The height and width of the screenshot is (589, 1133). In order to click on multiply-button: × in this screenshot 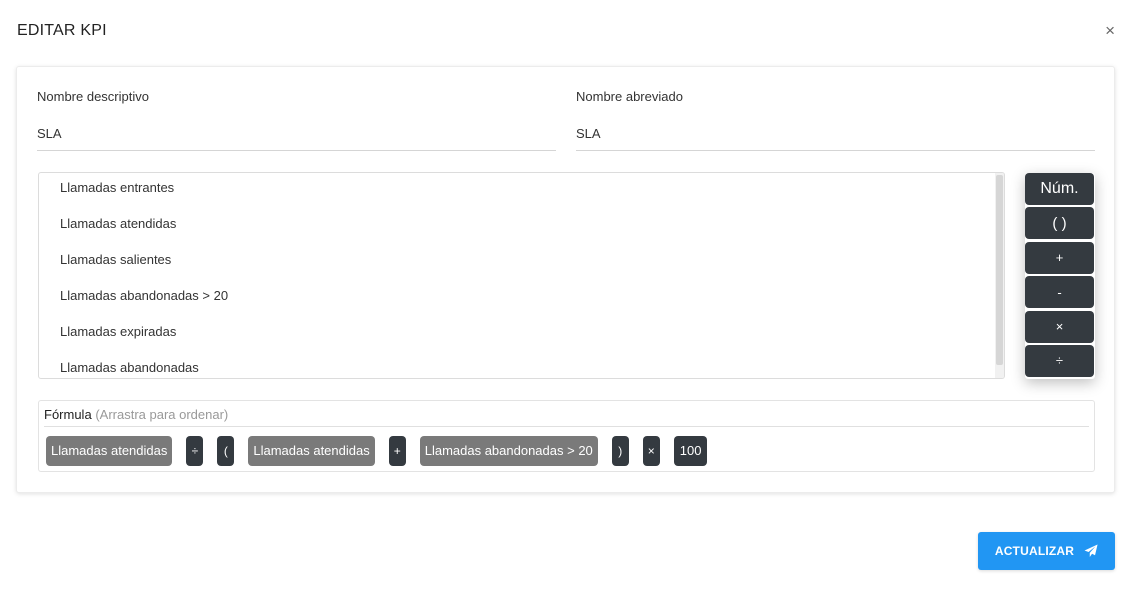, I will do `click(1059, 326)`.